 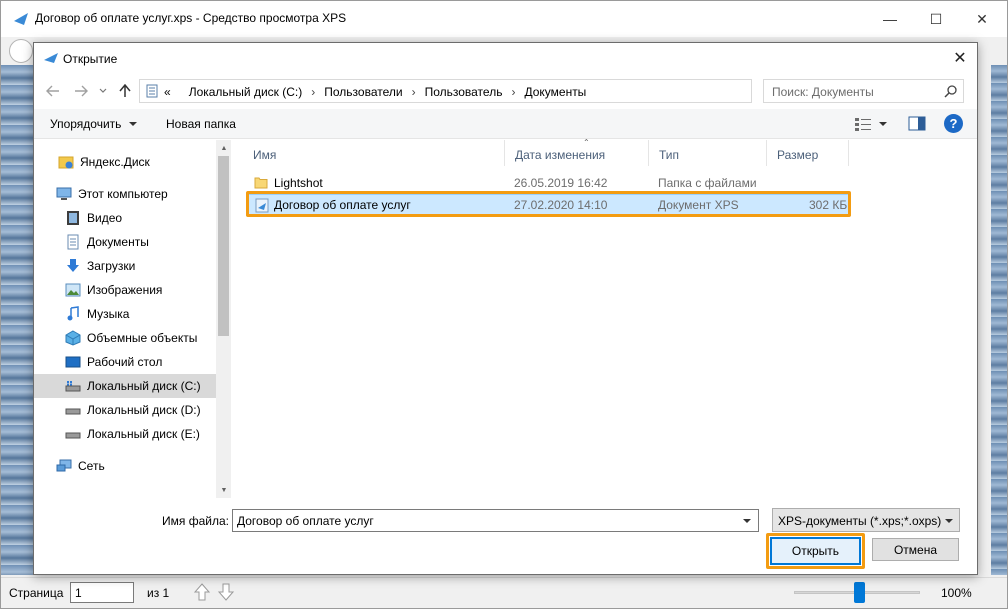 I want to click on breadcrumb-item: Локальный диск (C:), so click(x=246, y=92).